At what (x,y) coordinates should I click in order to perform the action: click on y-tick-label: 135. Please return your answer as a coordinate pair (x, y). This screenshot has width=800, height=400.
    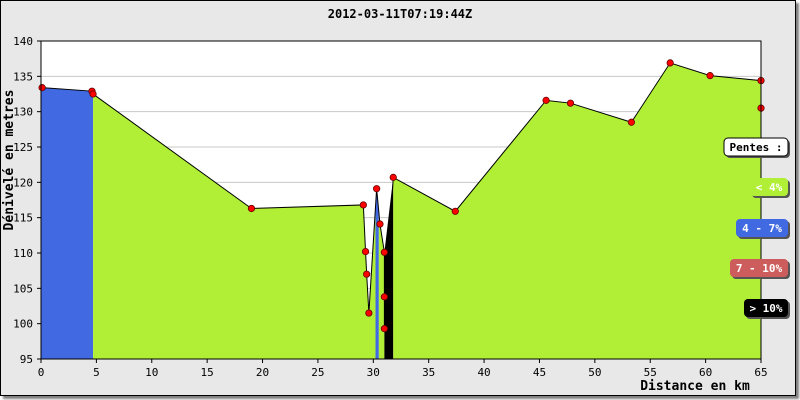
    Looking at the image, I should click on (23, 76).